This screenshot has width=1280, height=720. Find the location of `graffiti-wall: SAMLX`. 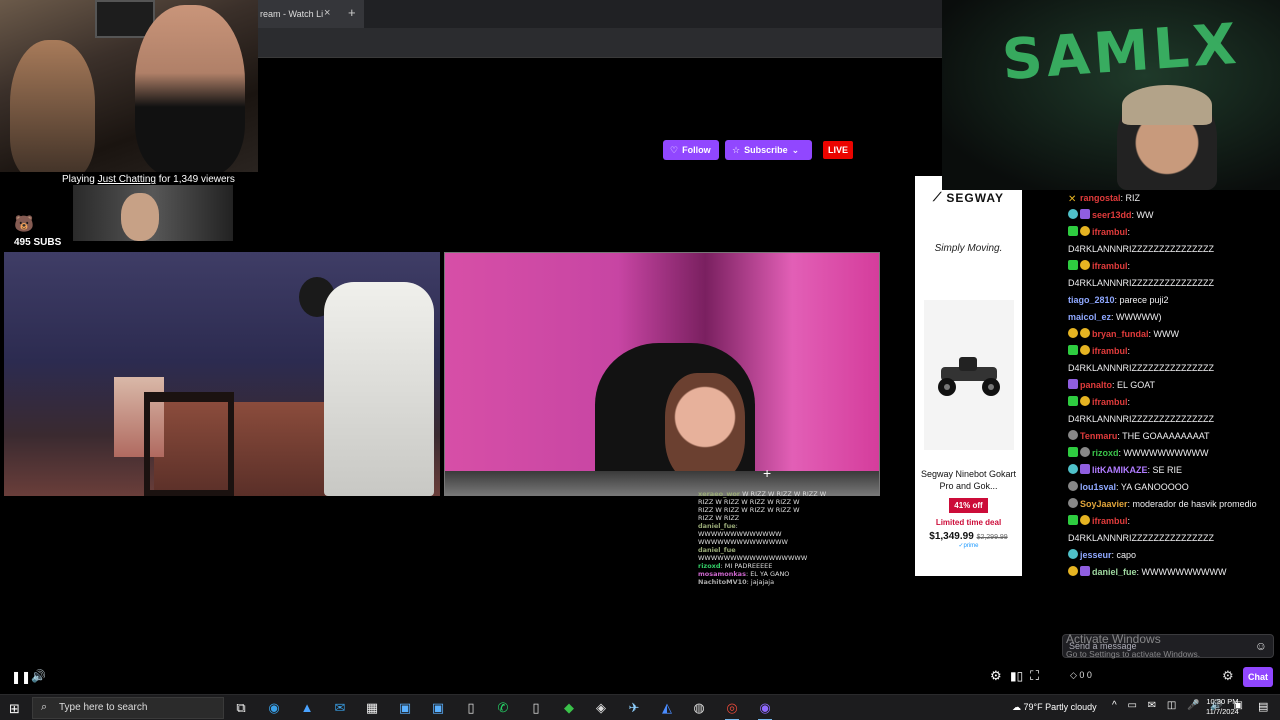

graffiti-wall: SAMLX is located at coordinates (1121, 52).